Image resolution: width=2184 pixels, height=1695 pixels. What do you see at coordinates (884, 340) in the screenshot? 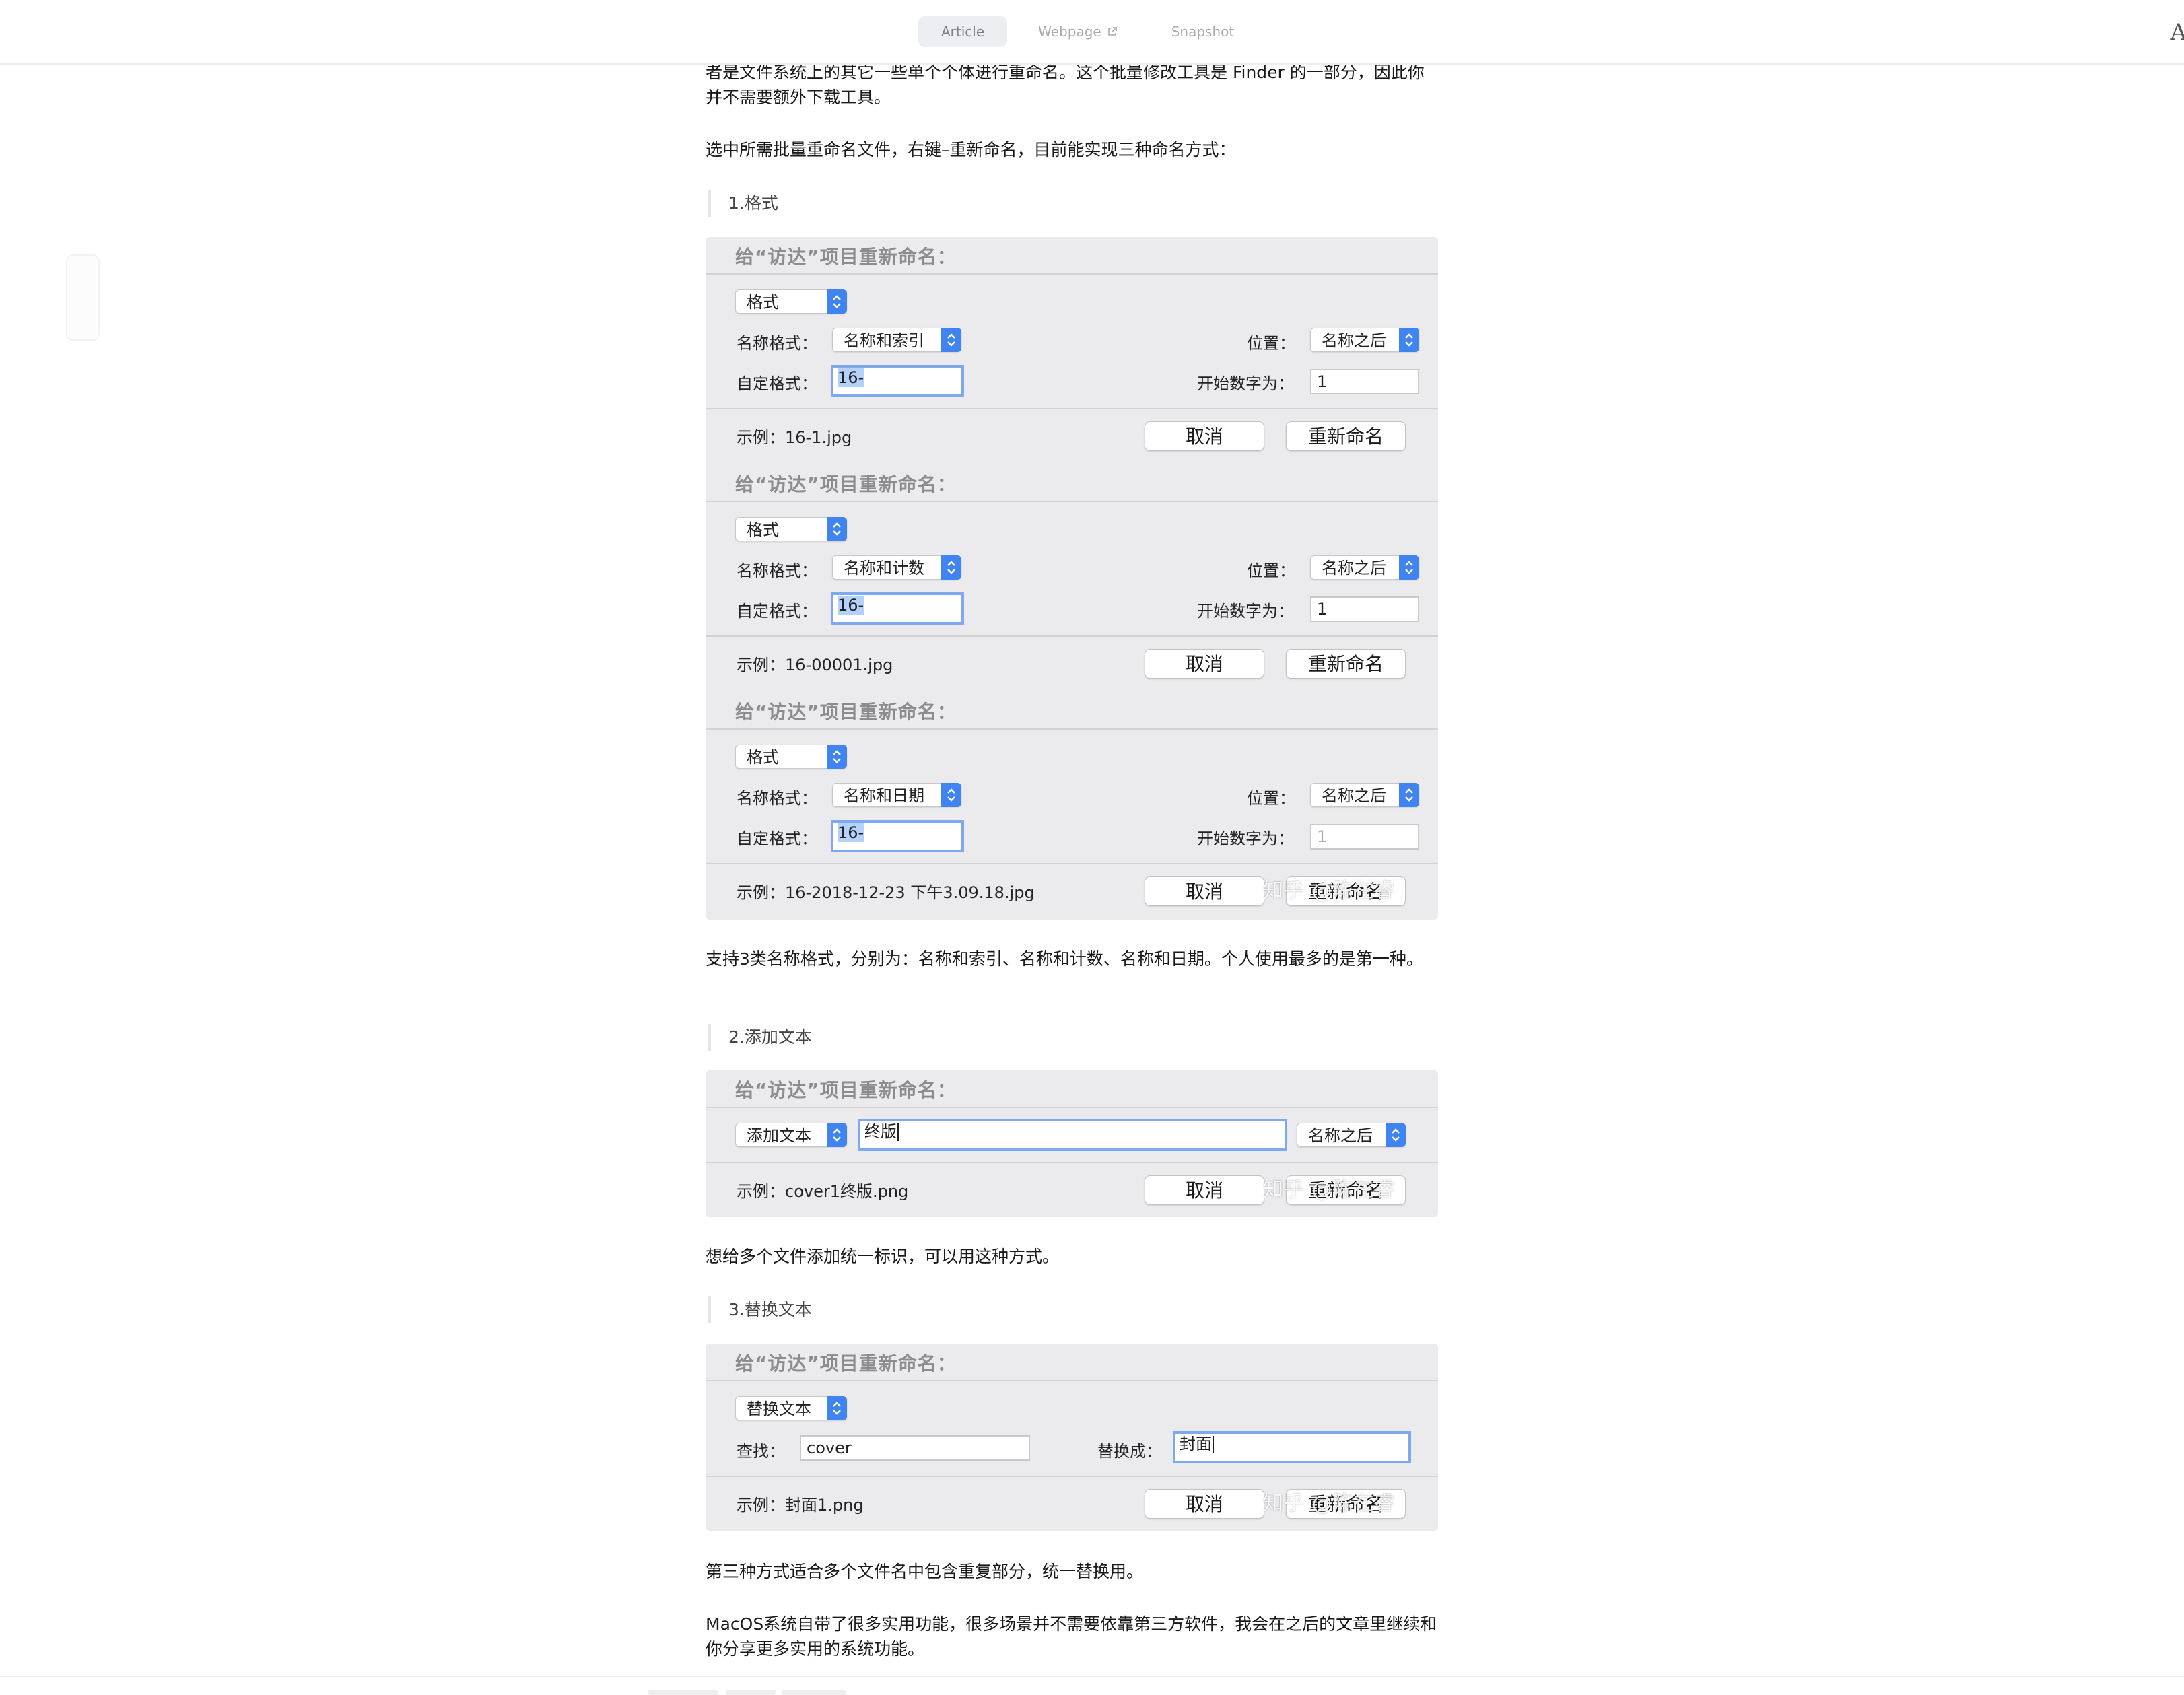
I see `name-format-value: 名称和索引` at bounding box center [884, 340].